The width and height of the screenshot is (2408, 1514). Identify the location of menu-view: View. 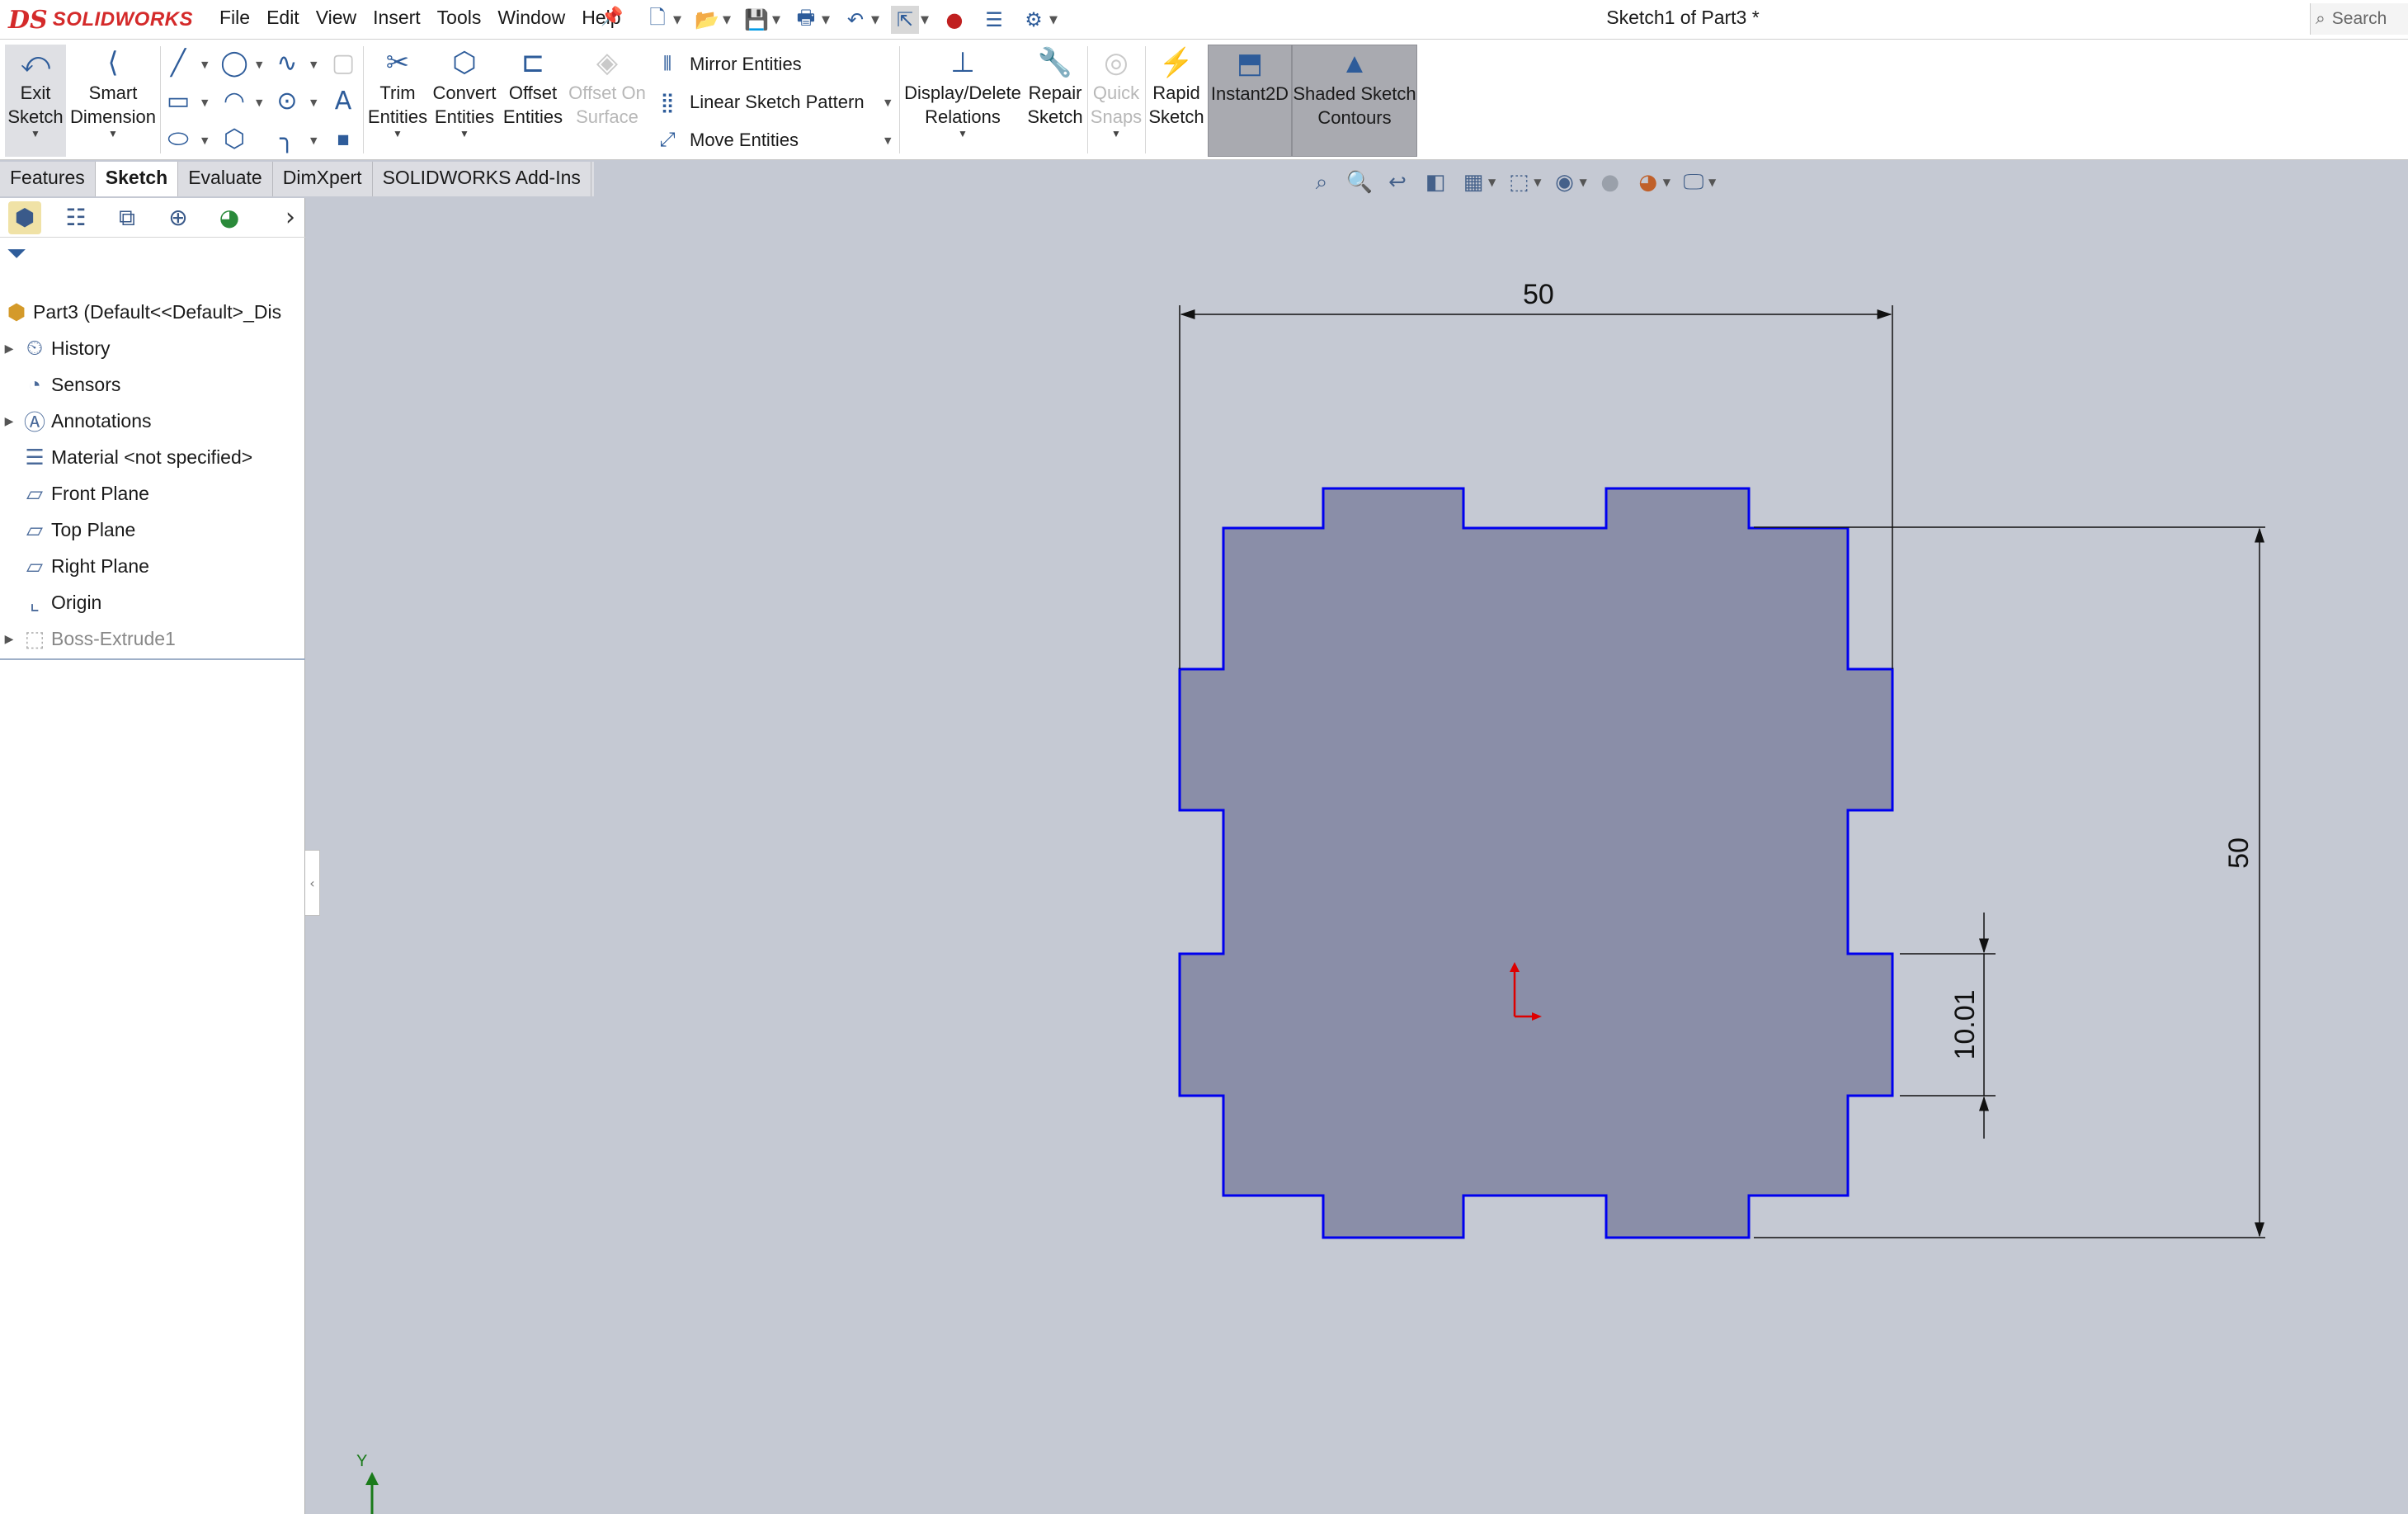
(336, 18).